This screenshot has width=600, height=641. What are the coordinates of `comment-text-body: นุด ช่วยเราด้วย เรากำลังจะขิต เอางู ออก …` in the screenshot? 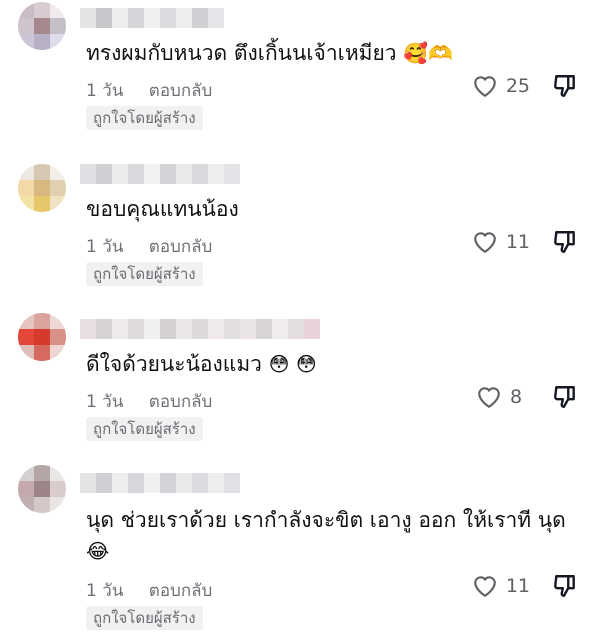 It's located at (326, 520).